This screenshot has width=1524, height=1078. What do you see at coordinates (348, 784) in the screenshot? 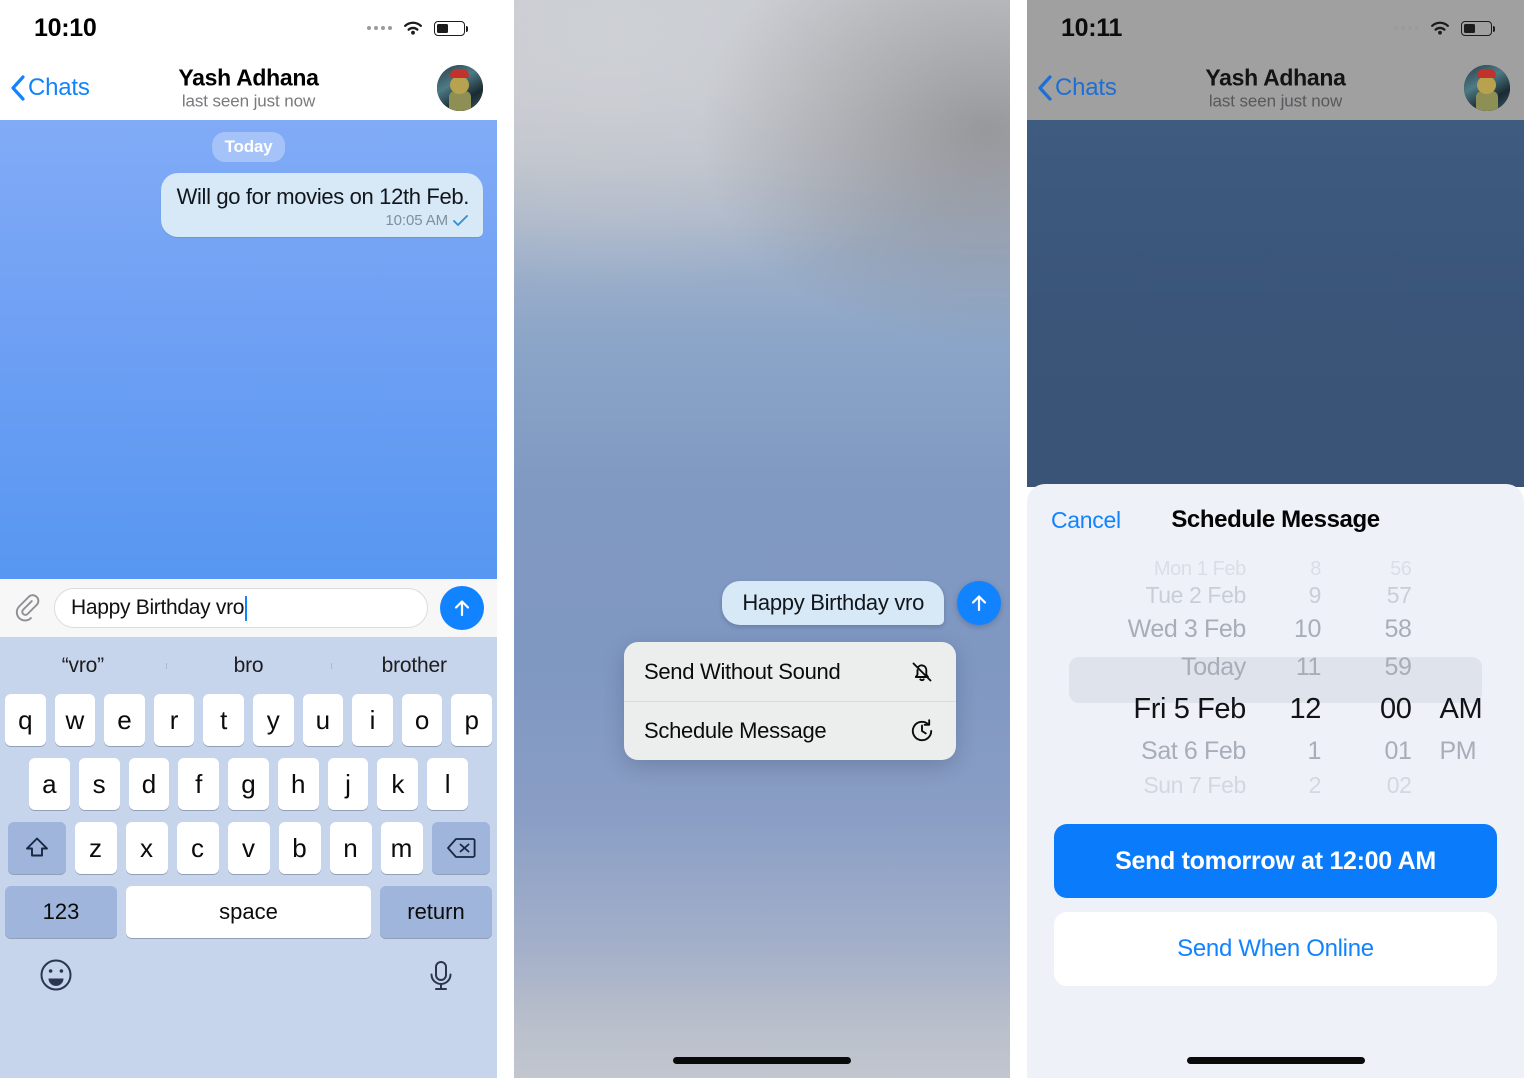
I see `key-j: j` at bounding box center [348, 784].